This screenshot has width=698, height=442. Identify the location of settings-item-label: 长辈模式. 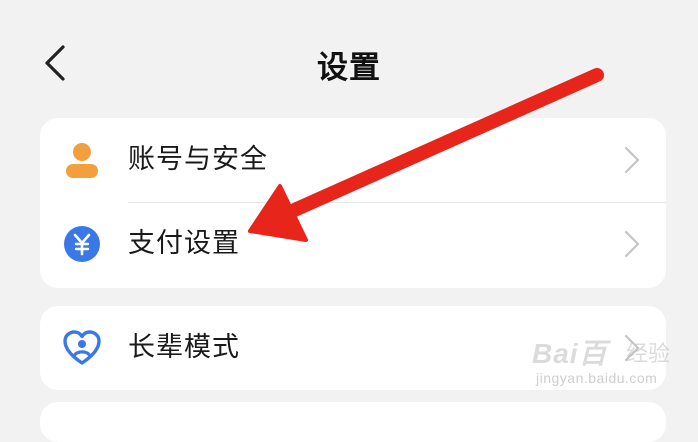
(184, 347).